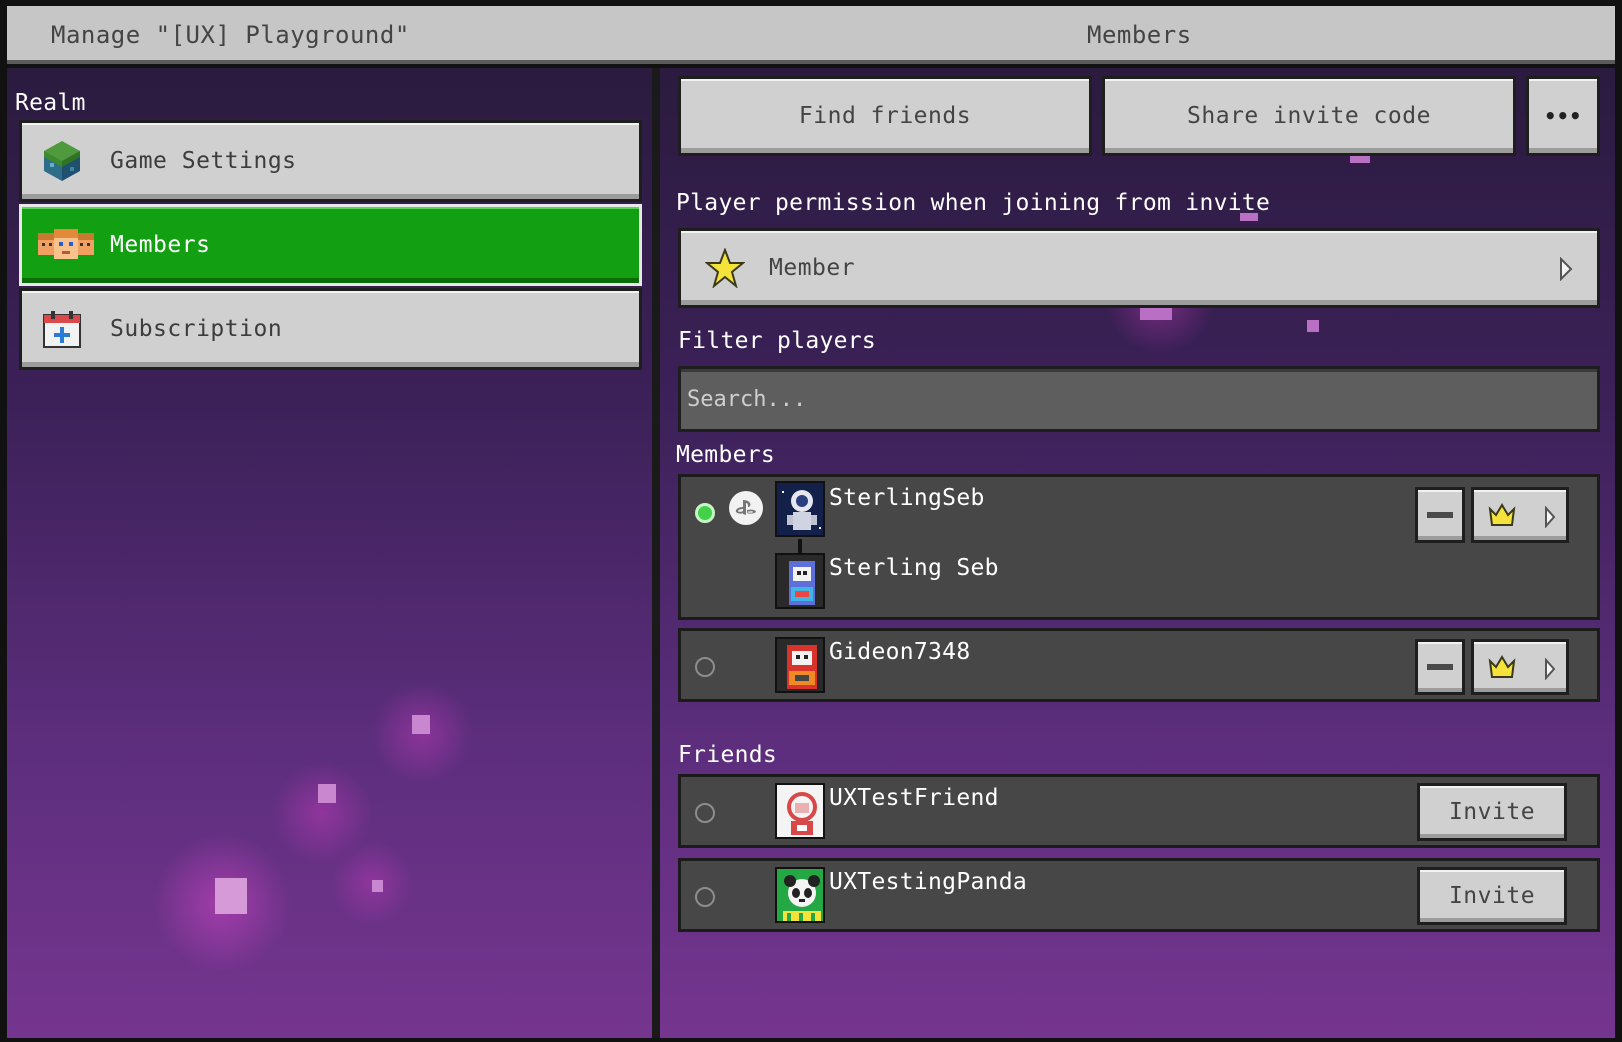  What do you see at coordinates (914, 568) in the screenshot?
I see `player-secondary-name: Sterling Seb` at bounding box center [914, 568].